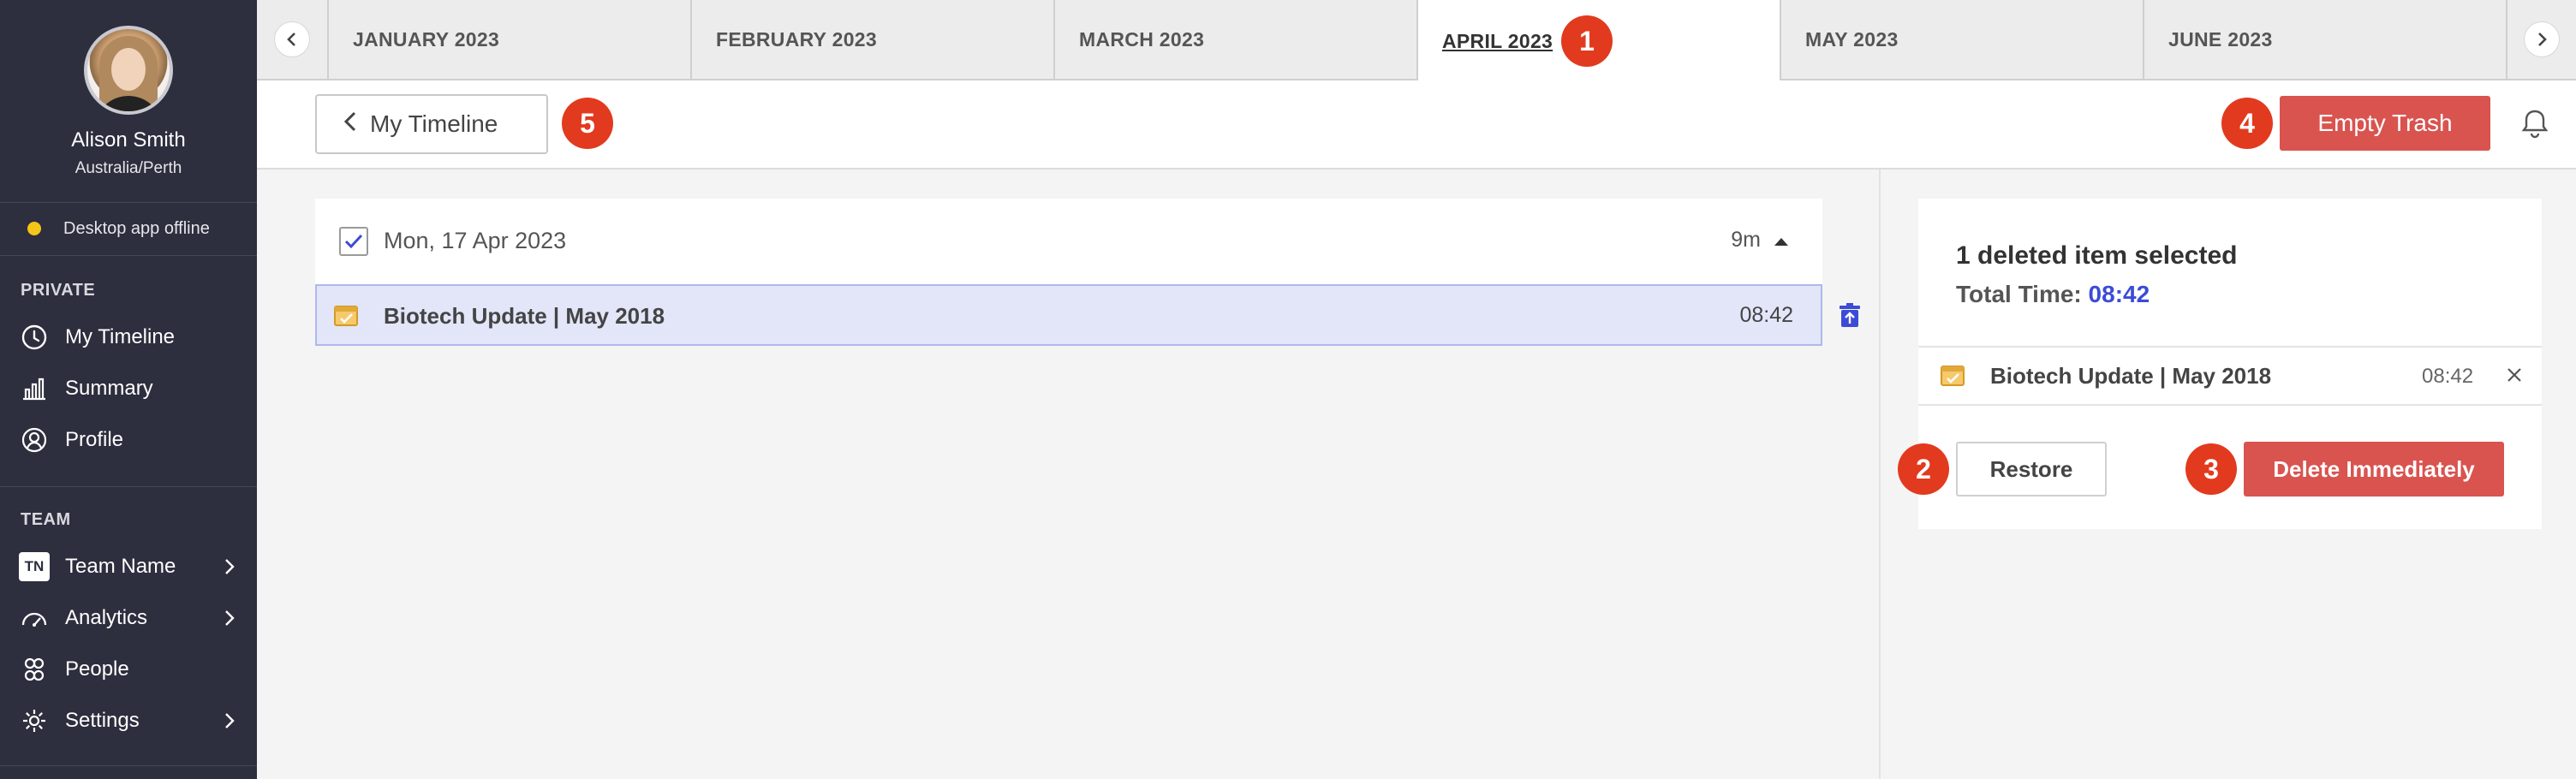  Describe the element at coordinates (46, 519) in the screenshot. I see `team-heading: TEAM` at that location.